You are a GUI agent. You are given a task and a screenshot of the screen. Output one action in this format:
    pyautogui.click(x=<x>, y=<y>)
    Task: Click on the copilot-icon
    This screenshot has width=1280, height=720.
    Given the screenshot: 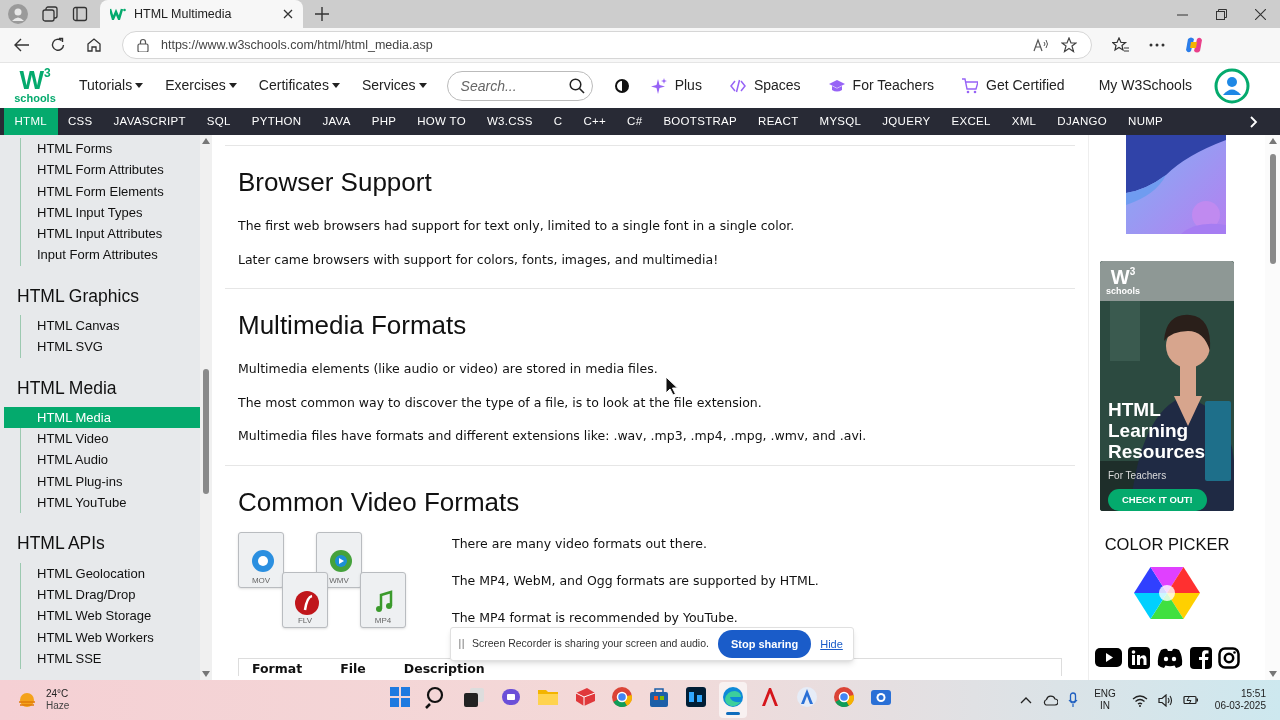 What is the action you would take?
    pyautogui.click(x=1194, y=45)
    